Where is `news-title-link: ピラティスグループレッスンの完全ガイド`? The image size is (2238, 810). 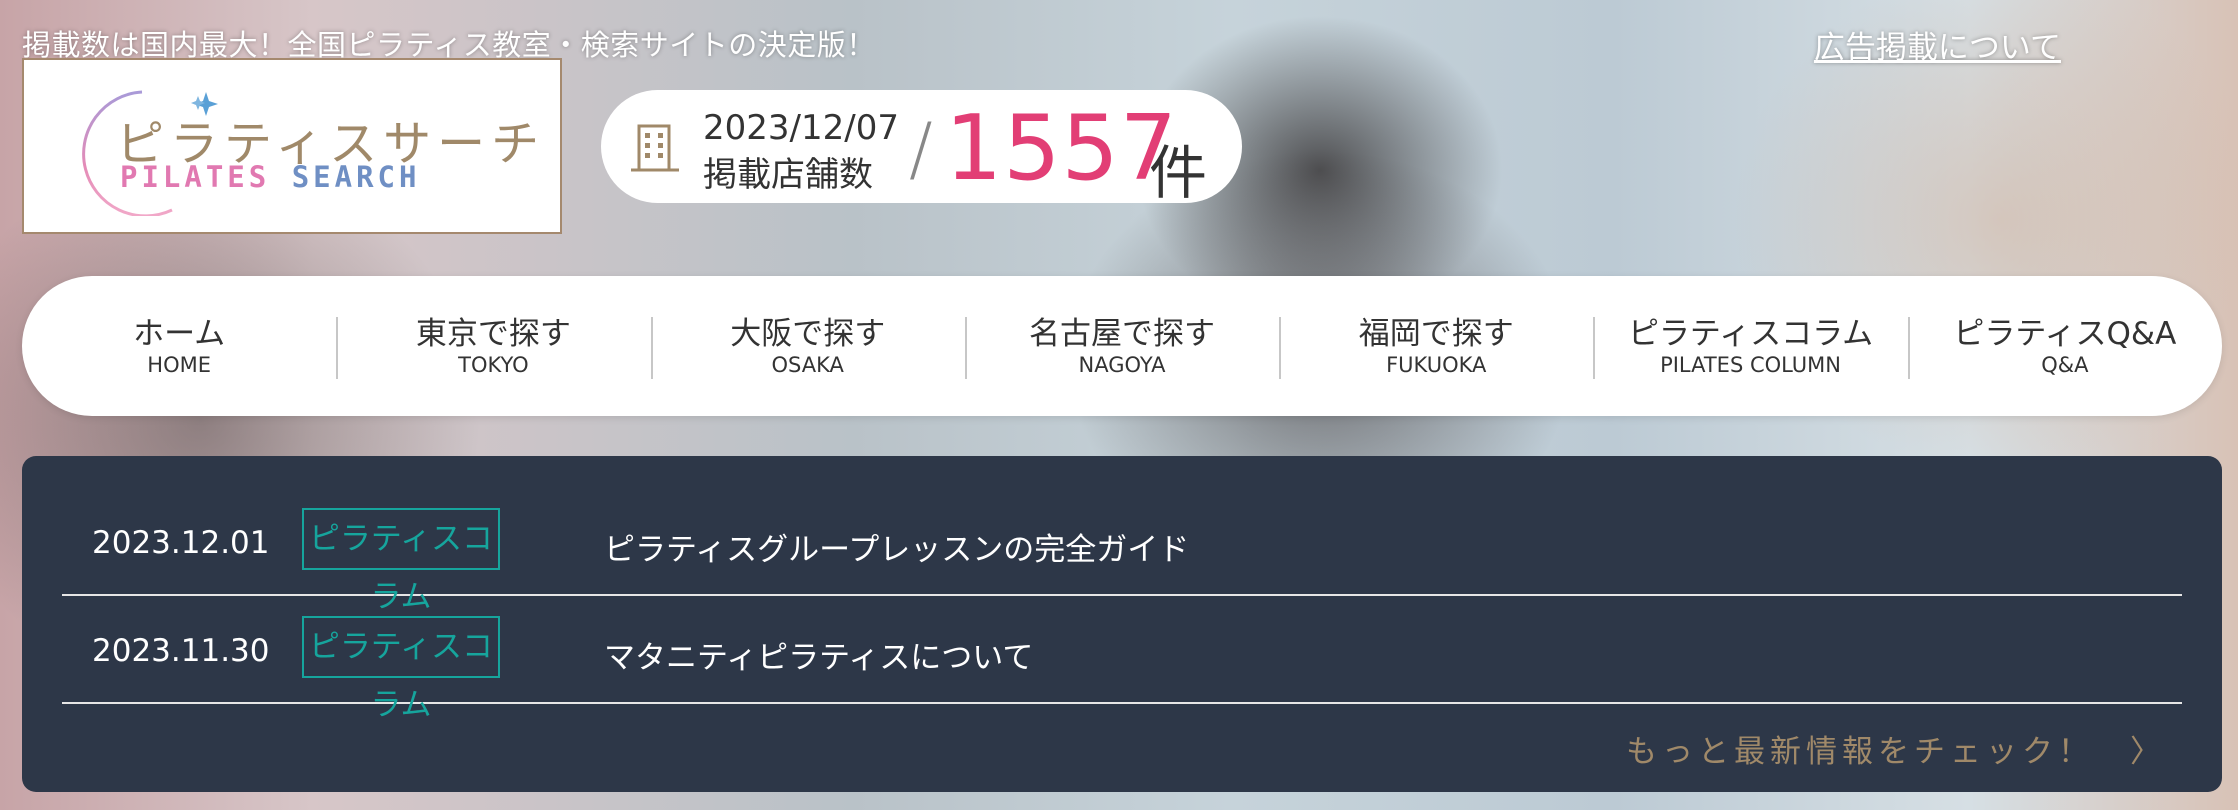
news-title-link: ピラティスグループレッスンの完全ガイド is located at coordinates (896, 546).